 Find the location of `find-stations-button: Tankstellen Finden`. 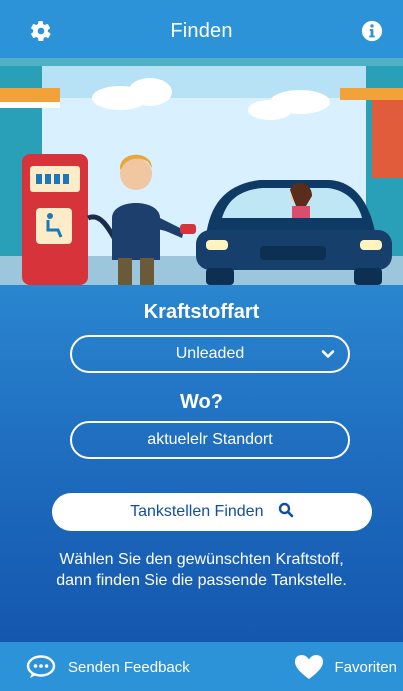

find-stations-button: Tankstellen Finden is located at coordinates (212, 512).